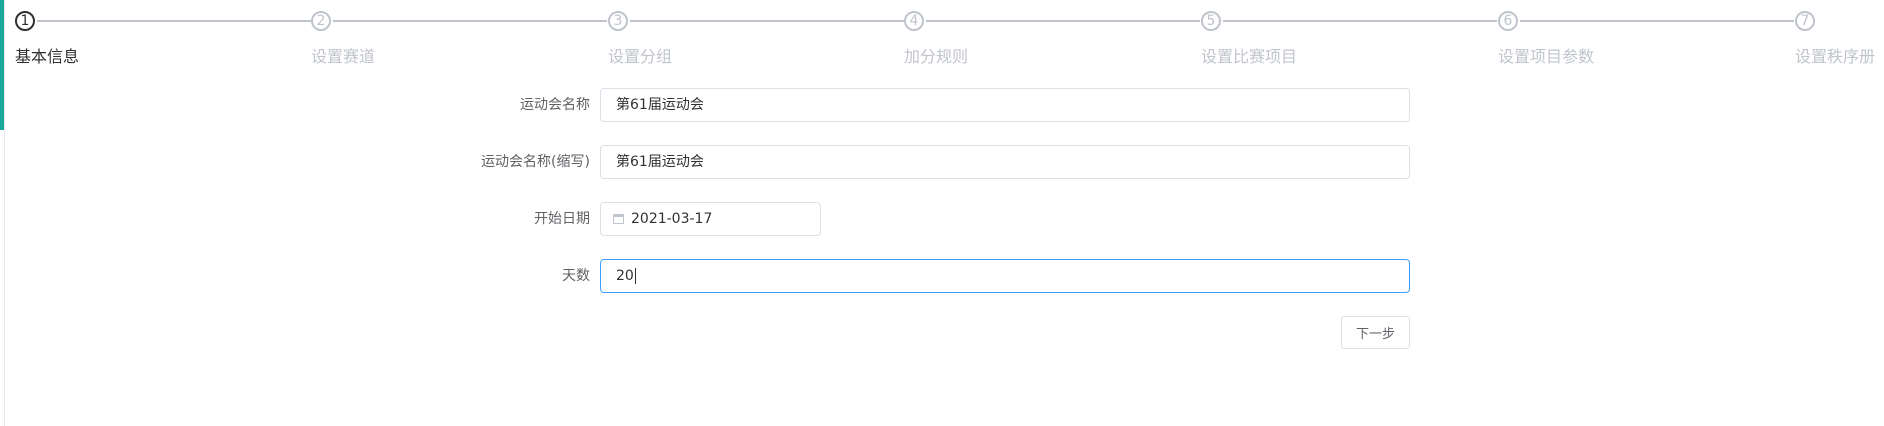 Image resolution: width=1884 pixels, height=426 pixels. Describe the element at coordinates (618, 21) in the screenshot. I see `step-number-icon: 3` at that location.